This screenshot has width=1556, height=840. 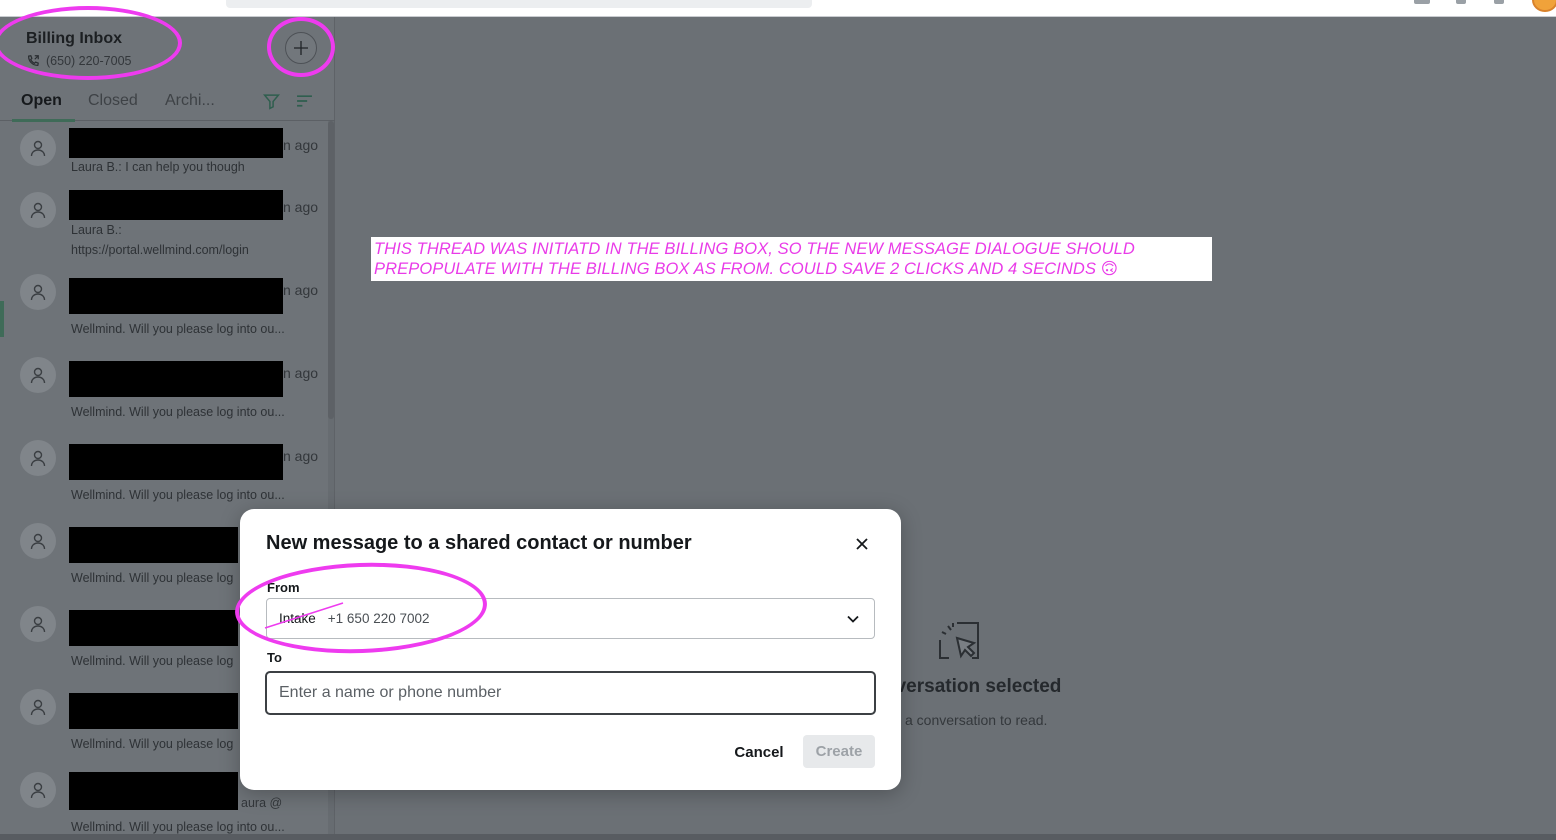 I want to click on bottom-bar, so click(x=778, y=837).